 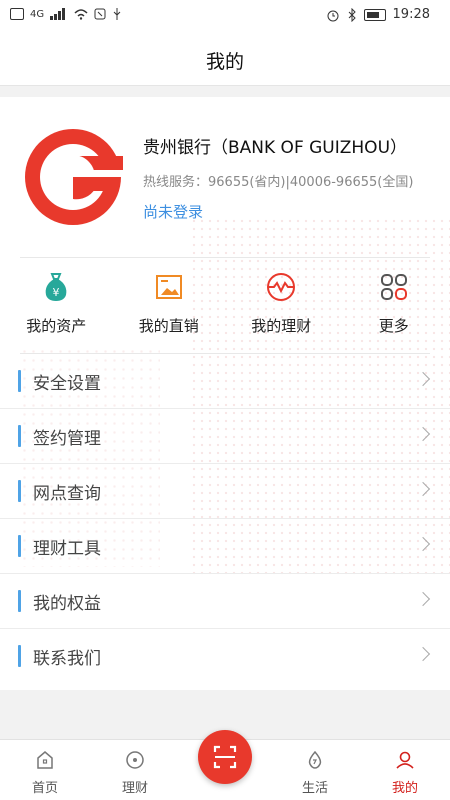 What do you see at coordinates (67, 604) in the screenshot?
I see `menu-item-label: 我的权益` at bounding box center [67, 604].